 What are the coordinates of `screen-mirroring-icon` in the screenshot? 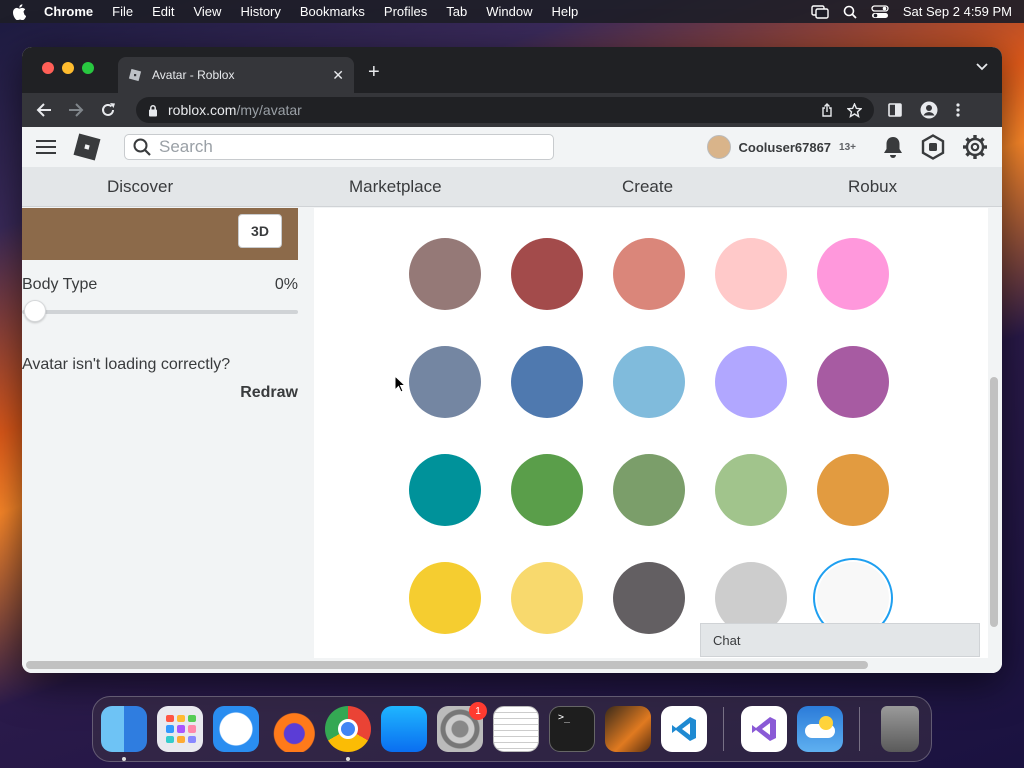 It's located at (820, 11).